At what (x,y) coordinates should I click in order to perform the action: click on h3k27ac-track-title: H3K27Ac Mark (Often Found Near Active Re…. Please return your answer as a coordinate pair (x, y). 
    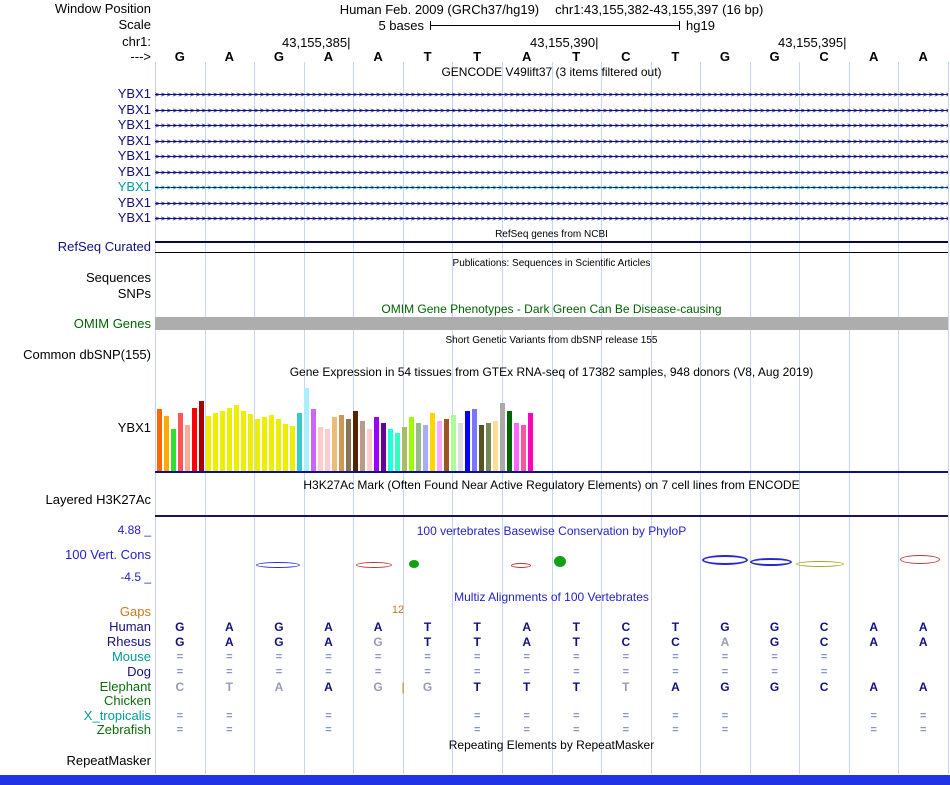
    Looking at the image, I should click on (551, 485).